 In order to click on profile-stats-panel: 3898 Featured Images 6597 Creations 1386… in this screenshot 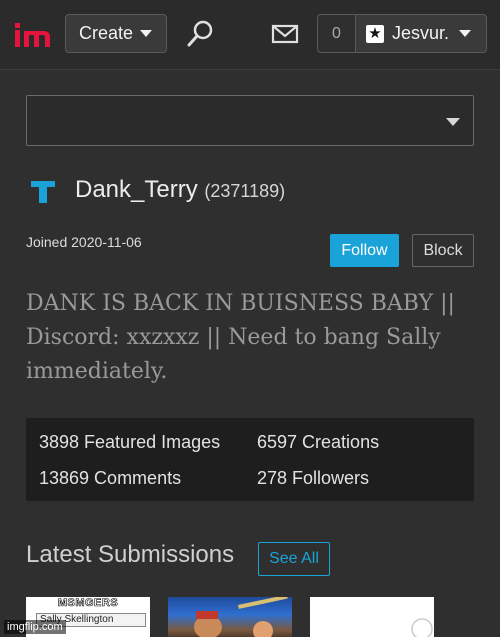, I will do `click(250, 459)`.